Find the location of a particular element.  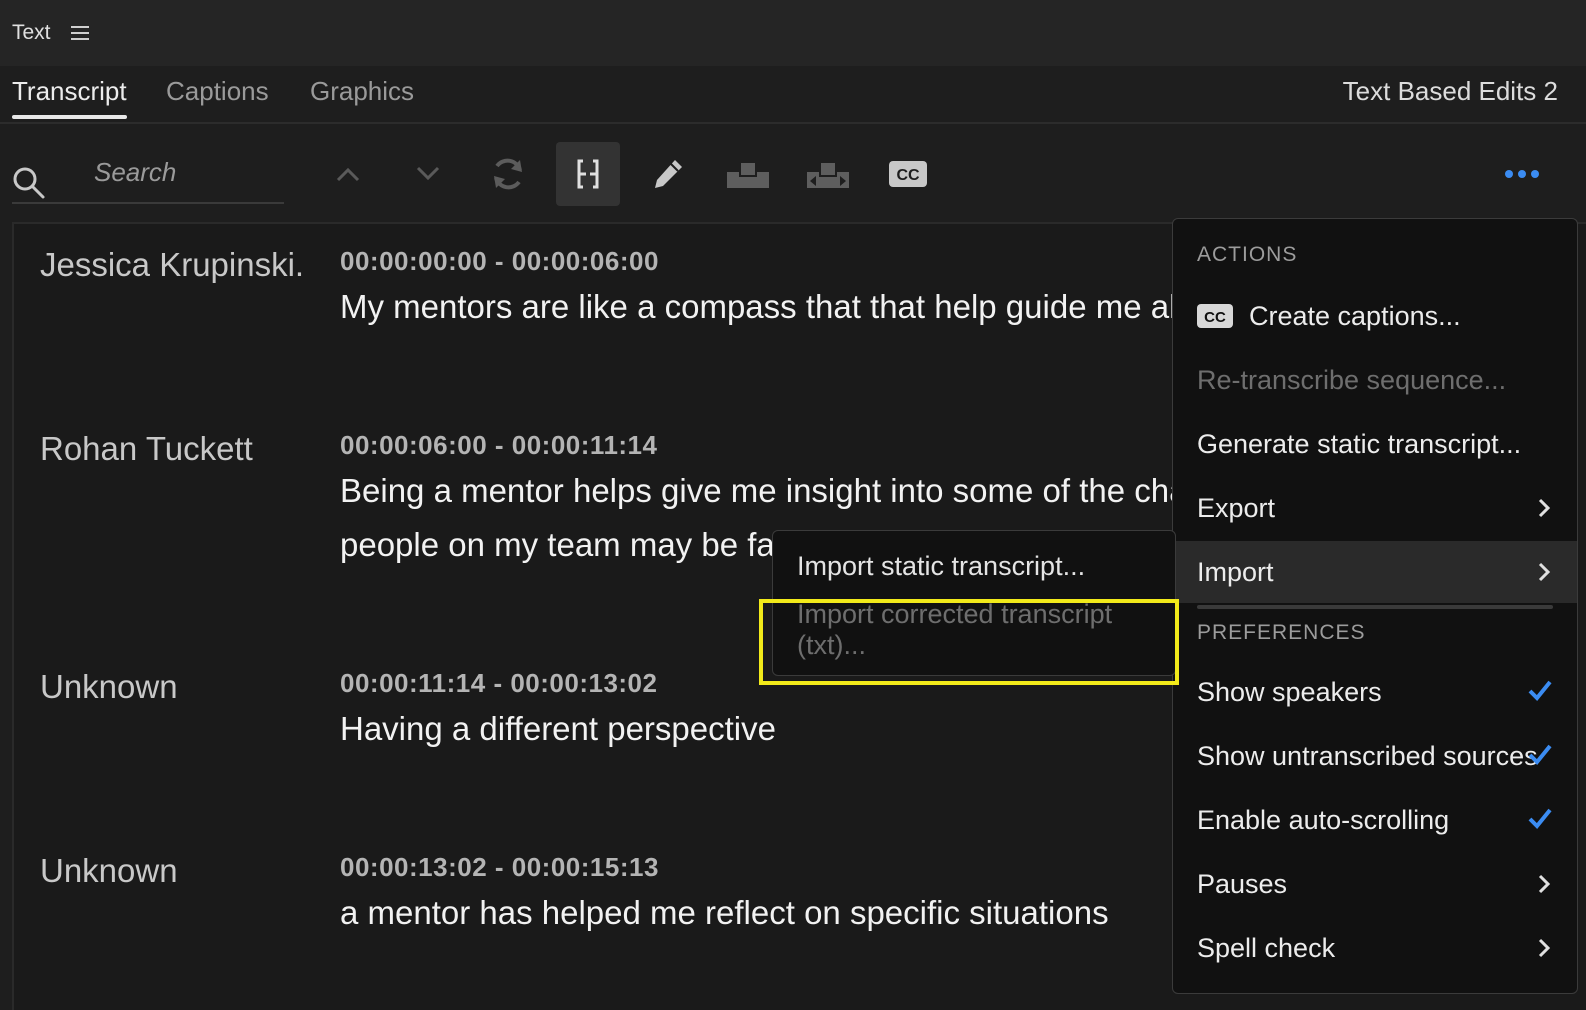

menu-section-actions: ACTIONS is located at coordinates (1247, 254).